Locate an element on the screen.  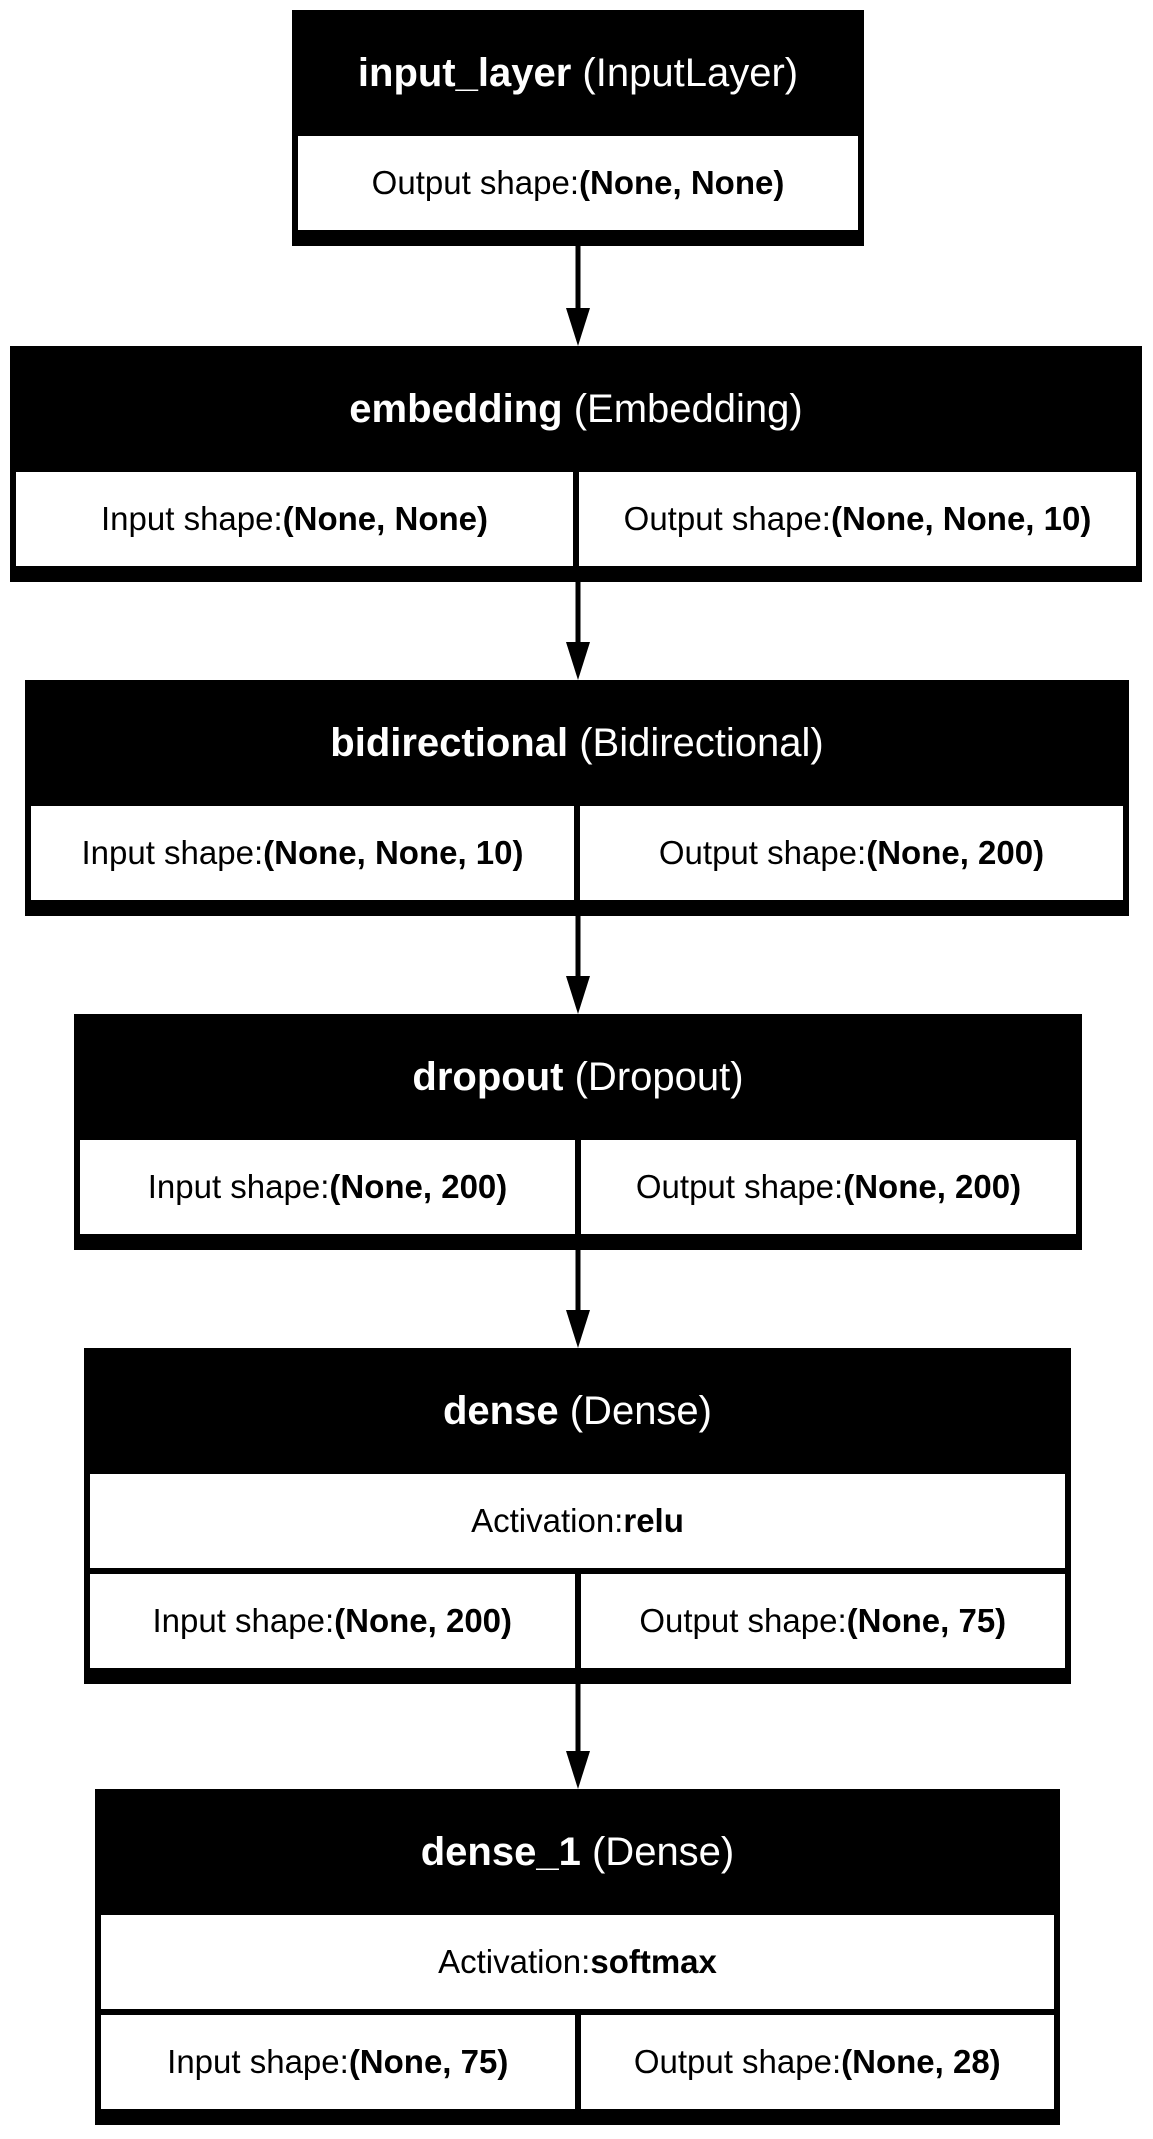
arrow-bidirectional-to-dropout is located at coordinates (578, 965).